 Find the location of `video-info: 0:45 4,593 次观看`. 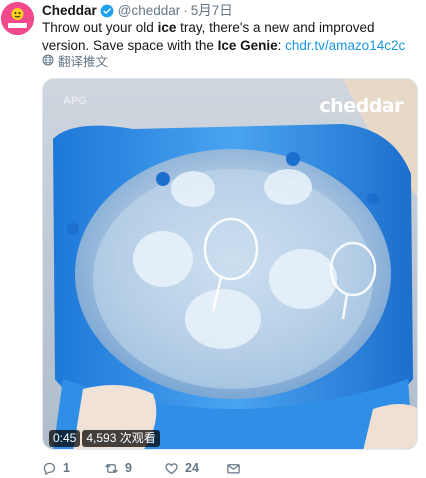

video-info: 0:45 4,593 次观看 is located at coordinates (104, 438).